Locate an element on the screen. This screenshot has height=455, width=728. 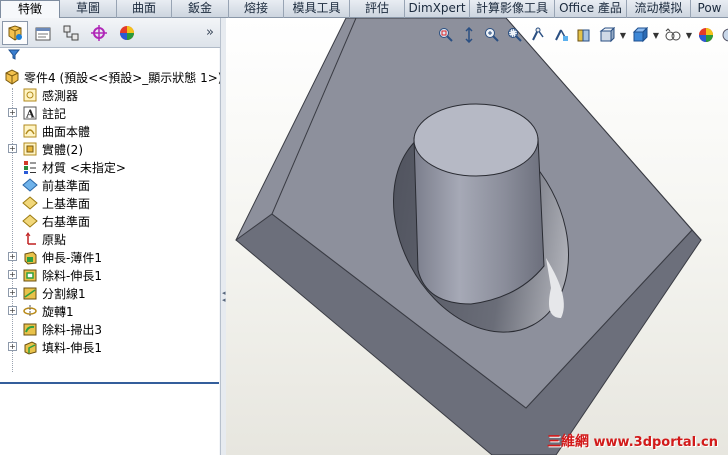
tab-sheet-metal: 鈑金 is located at coordinates (200, 9).